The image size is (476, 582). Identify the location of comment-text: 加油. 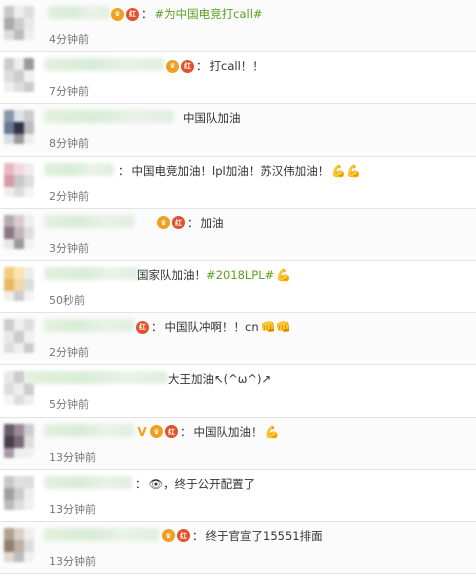
(212, 222).